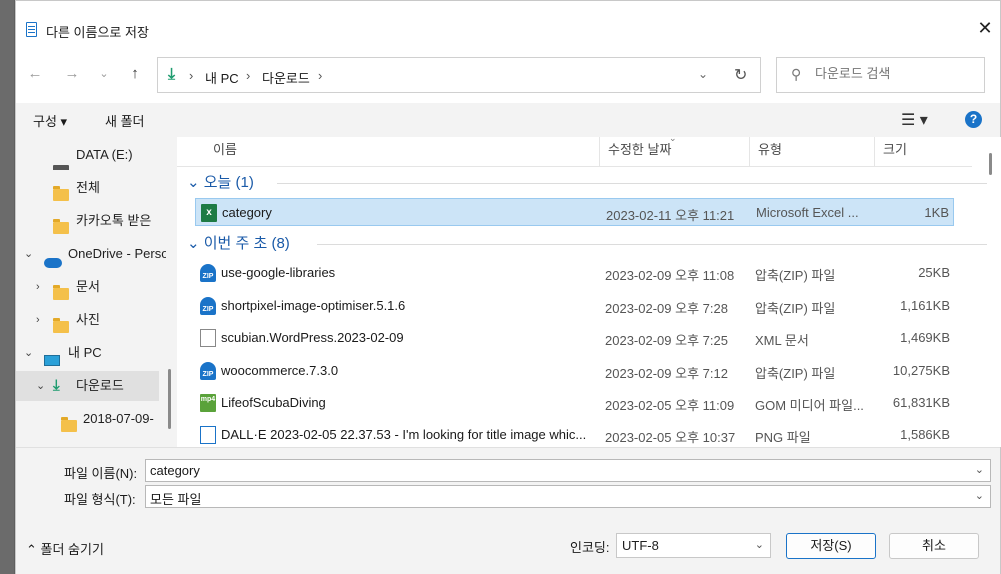  What do you see at coordinates (925, 338) in the screenshot?
I see `file-size: 1,469KB` at bounding box center [925, 338].